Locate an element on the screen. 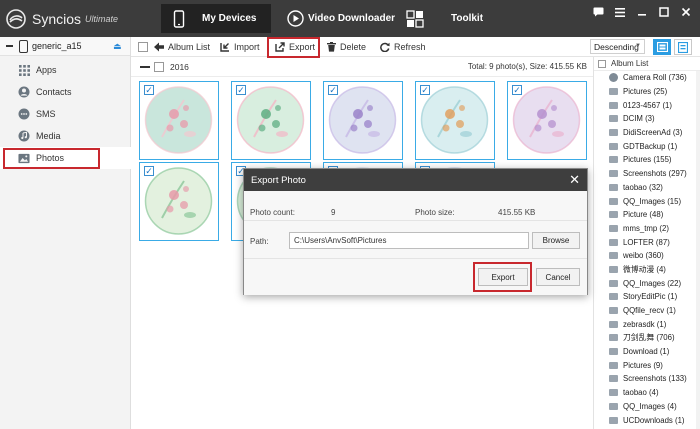  cancel-button: Cancel is located at coordinates (558, 277).